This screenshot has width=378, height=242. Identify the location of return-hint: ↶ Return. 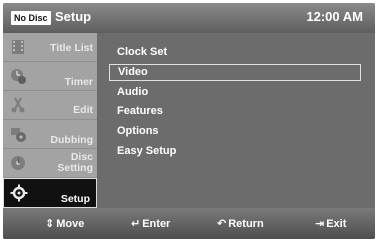
(240, 223).